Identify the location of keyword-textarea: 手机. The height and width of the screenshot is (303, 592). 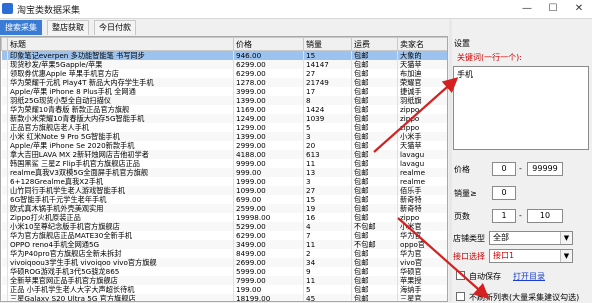
(521, 108).